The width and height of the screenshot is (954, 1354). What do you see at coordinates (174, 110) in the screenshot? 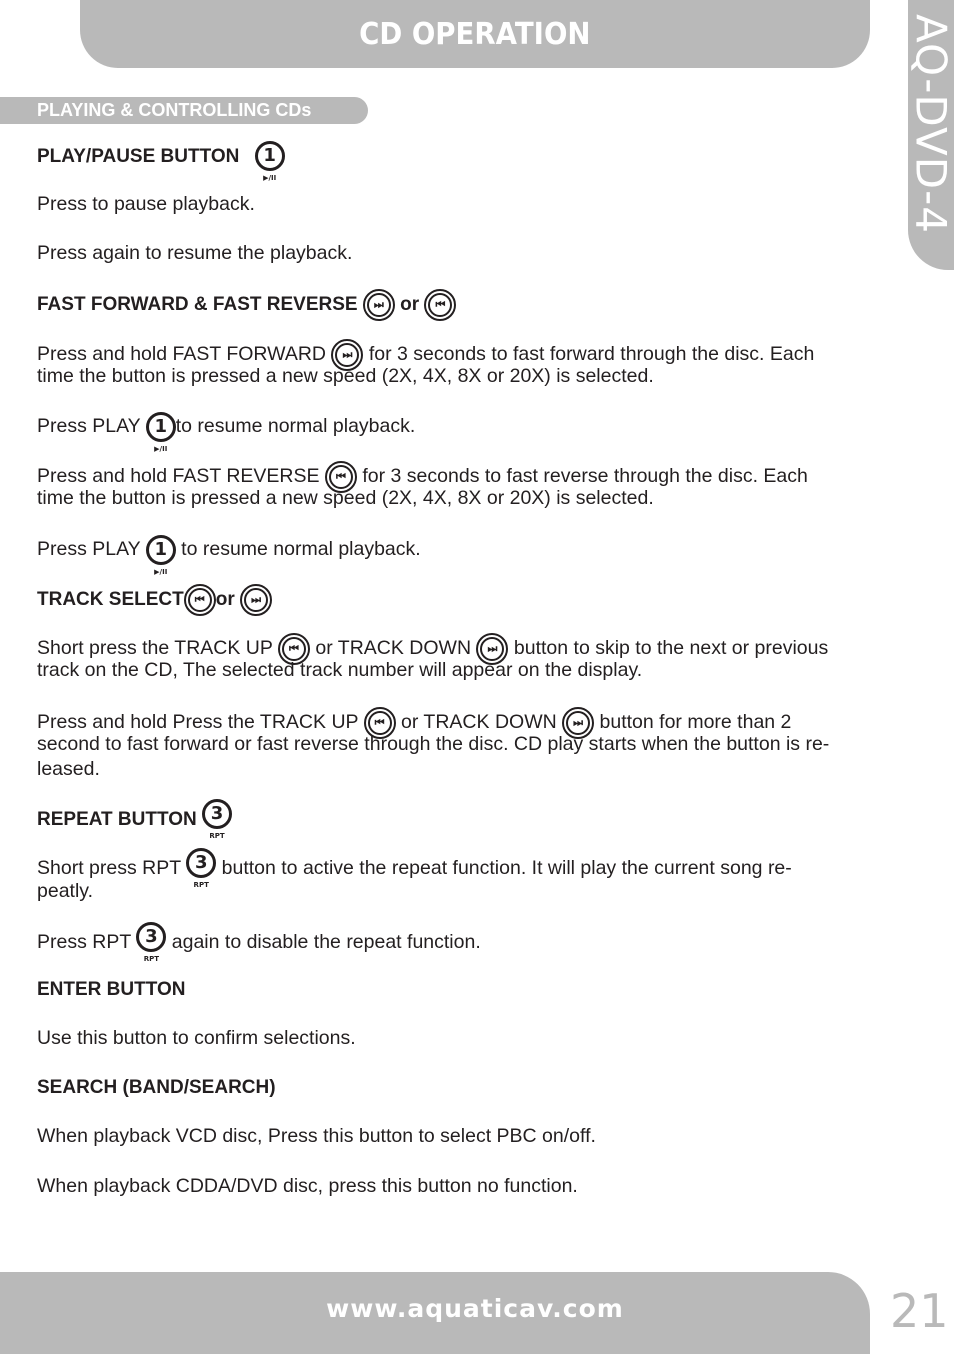
I see `section-title: PLAYING & CONTROLLING CDs` at bounding box center [174, 110].